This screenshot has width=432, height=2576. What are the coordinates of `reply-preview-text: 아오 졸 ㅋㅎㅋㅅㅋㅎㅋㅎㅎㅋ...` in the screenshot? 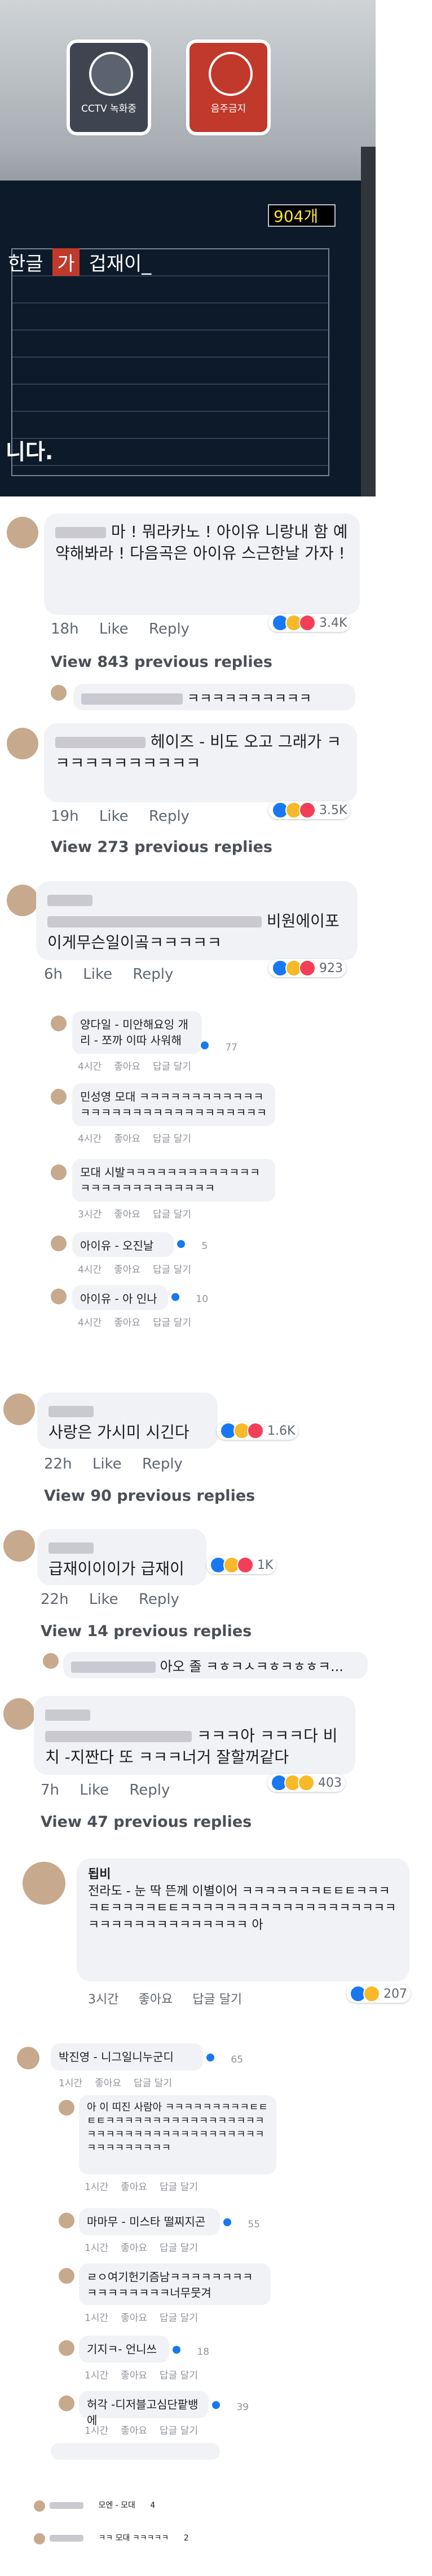 It's located at (251, 1666).